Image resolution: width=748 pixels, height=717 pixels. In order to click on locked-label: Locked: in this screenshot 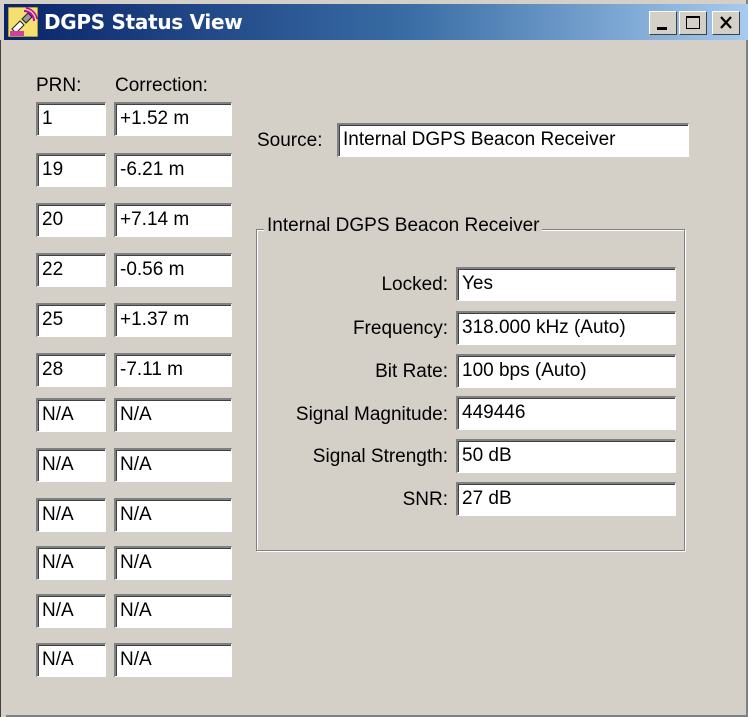, I will do `click(414, 284)`.